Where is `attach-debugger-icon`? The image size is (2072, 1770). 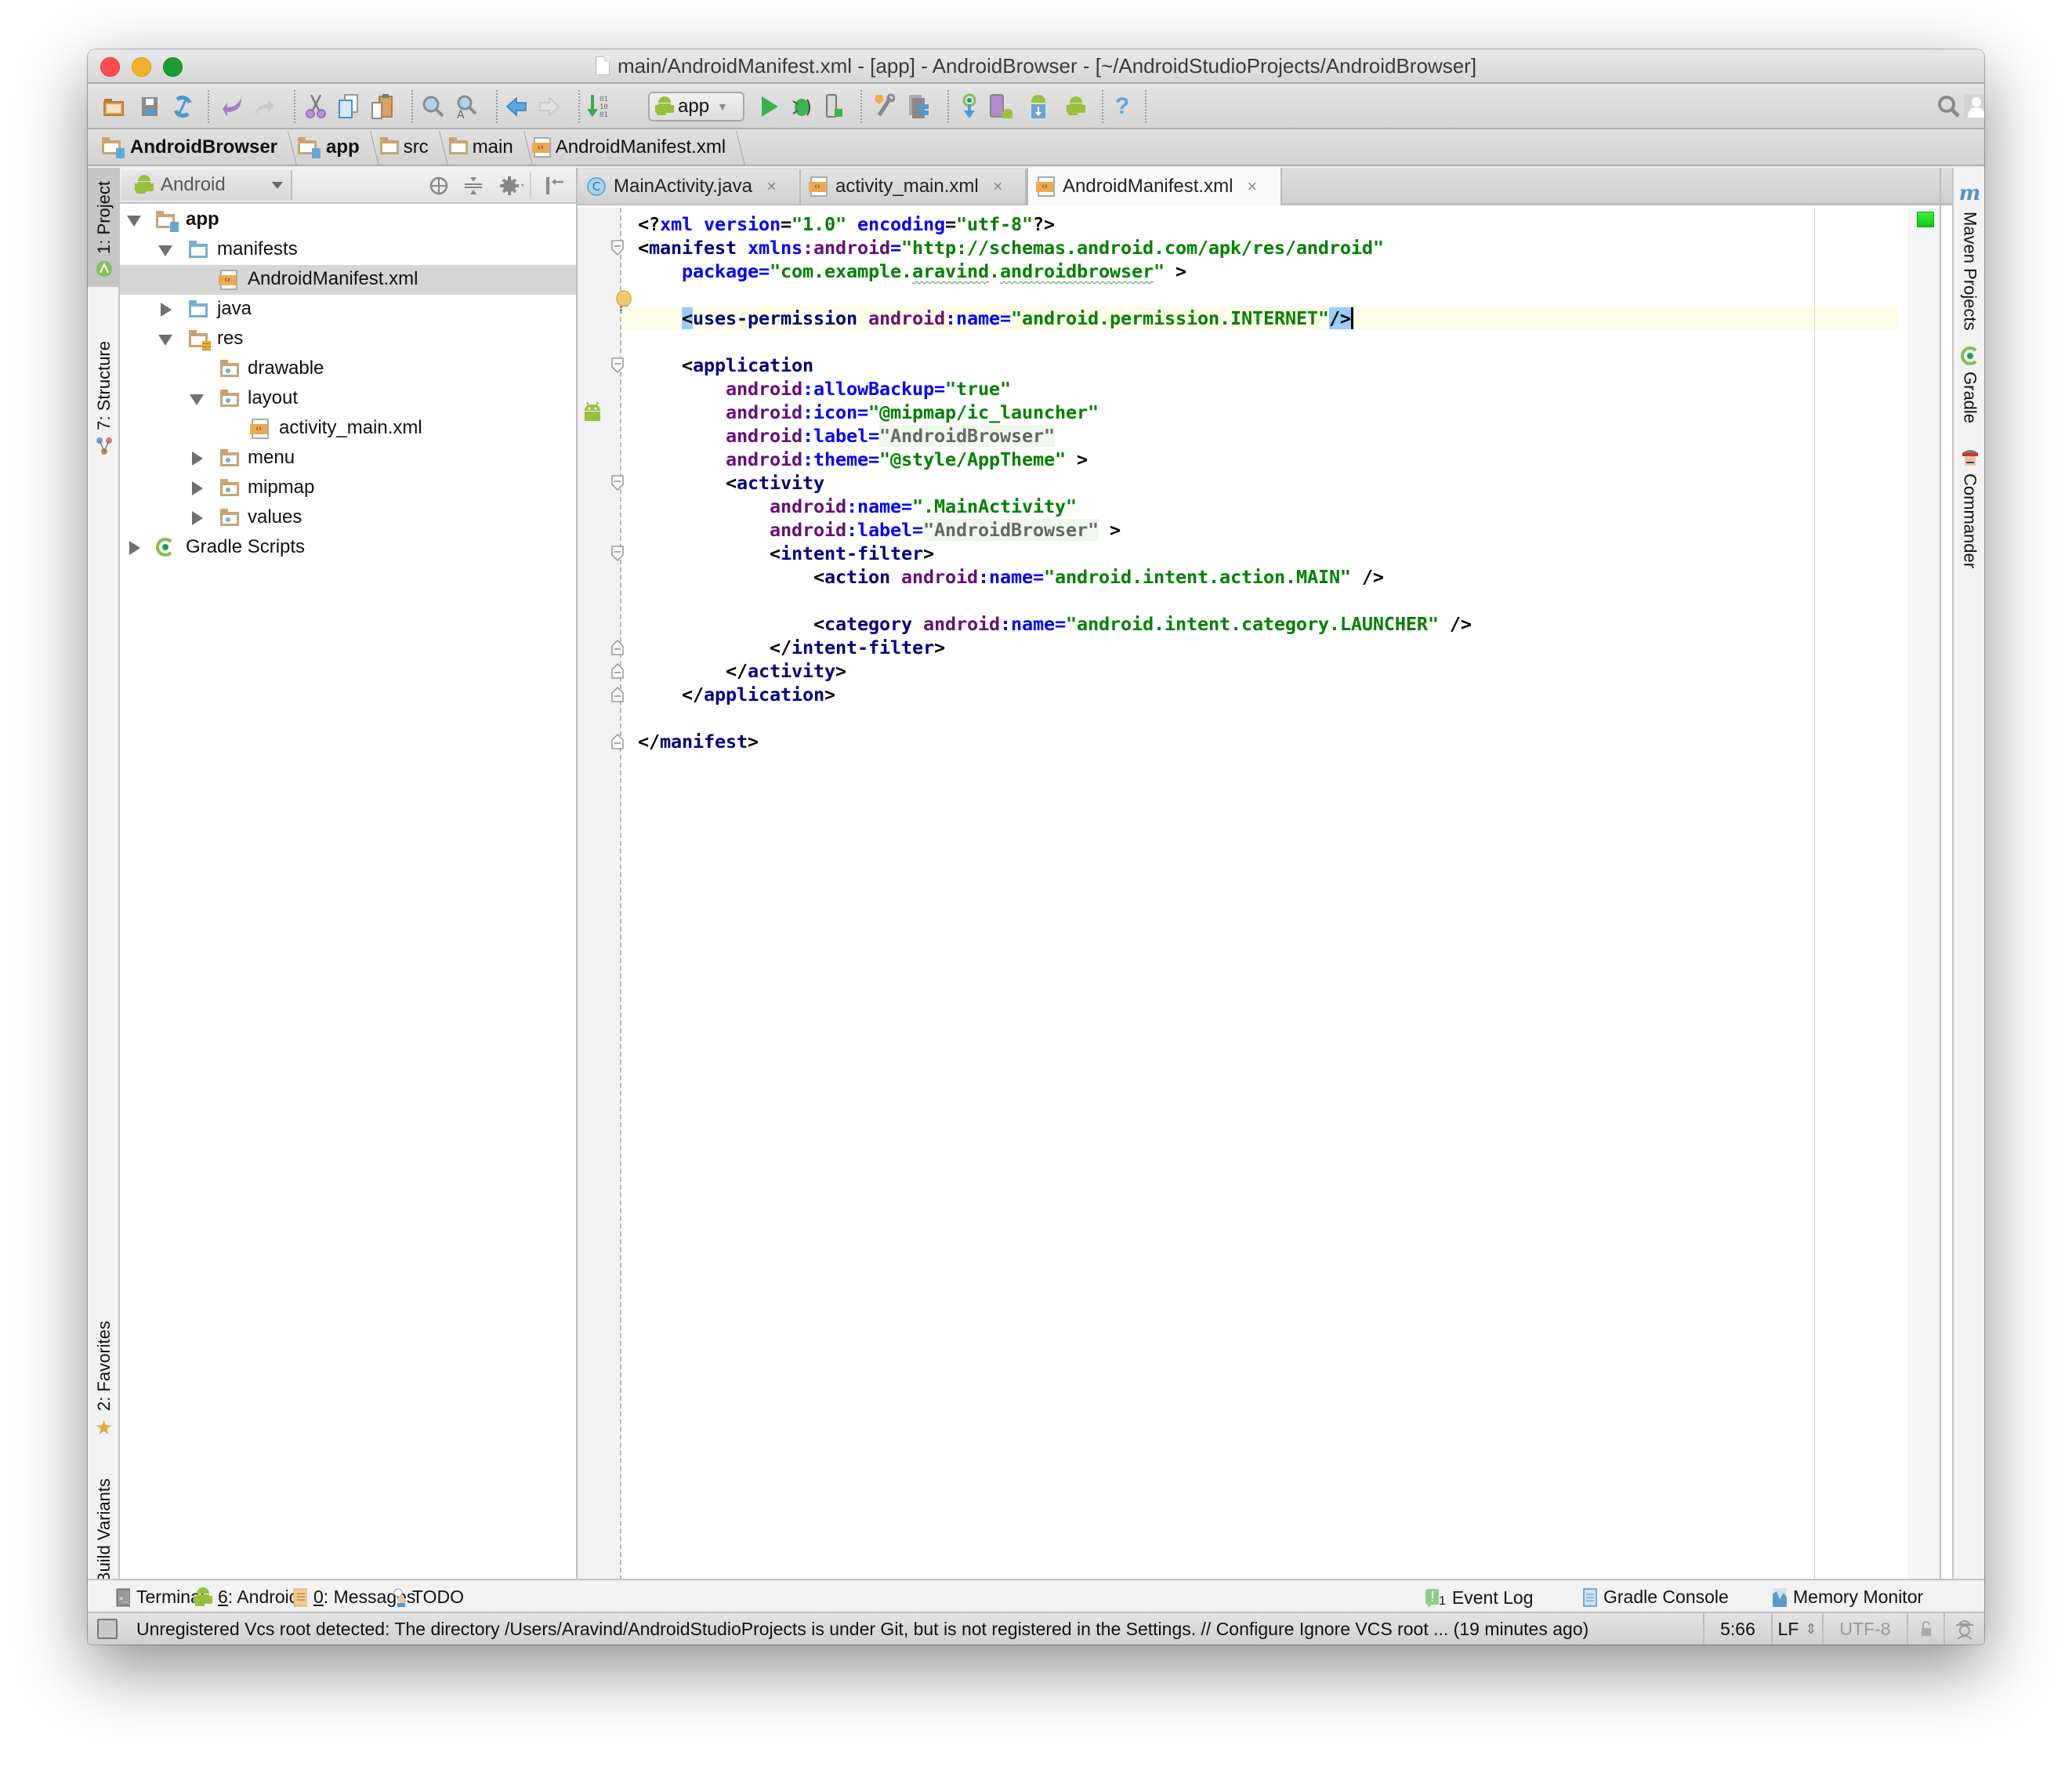 attach-debugger-icon is located at coordinates (834, 106).